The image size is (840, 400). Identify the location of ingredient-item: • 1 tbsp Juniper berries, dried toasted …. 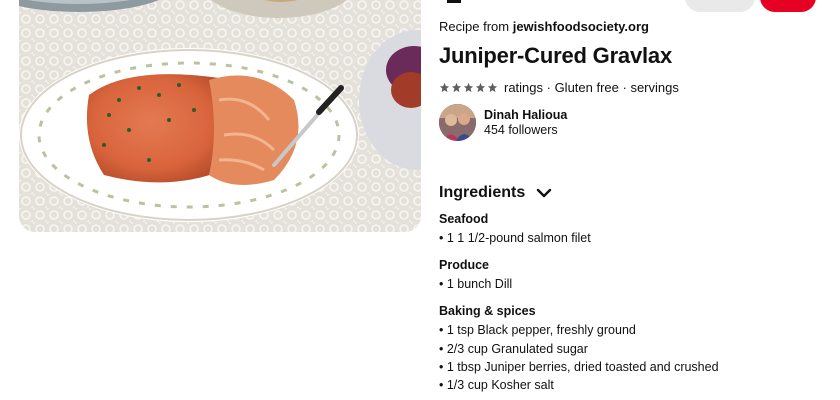
(579, 366).